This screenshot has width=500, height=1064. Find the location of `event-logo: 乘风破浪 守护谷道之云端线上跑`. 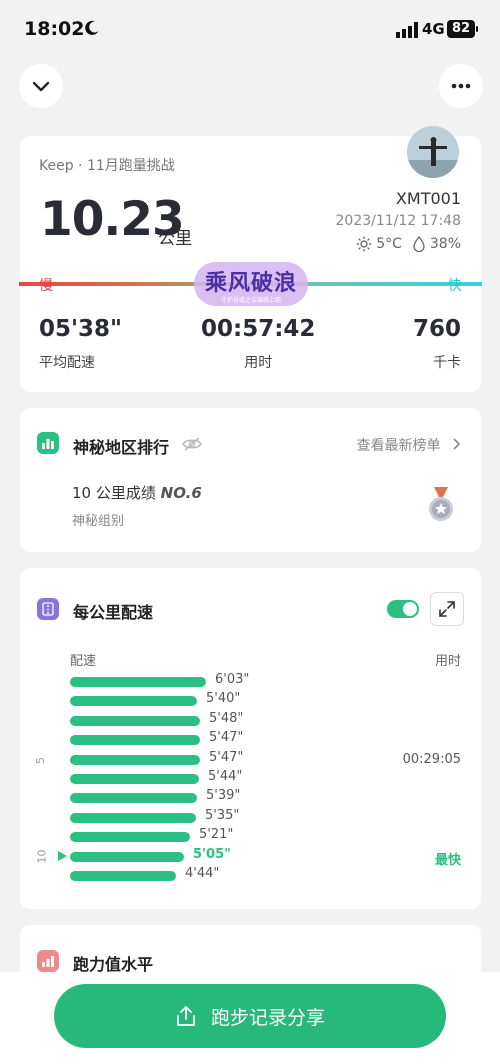

event-logo: 乘风破浪 守护谷道之云端线上跑 is located at coordinates (251, 284).